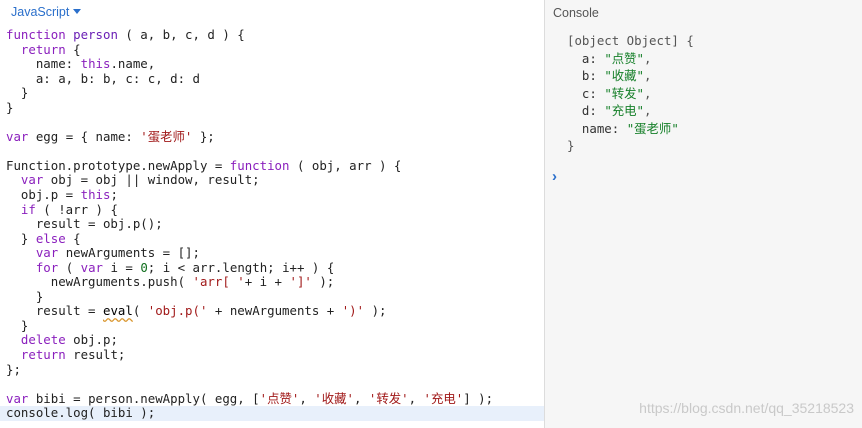 This screenshot has width=862, height=428. What do you see at coordinates (218, 282) in the screenshot?
I see `code-token: 'arr[ '` at bounding box center [218, 282].